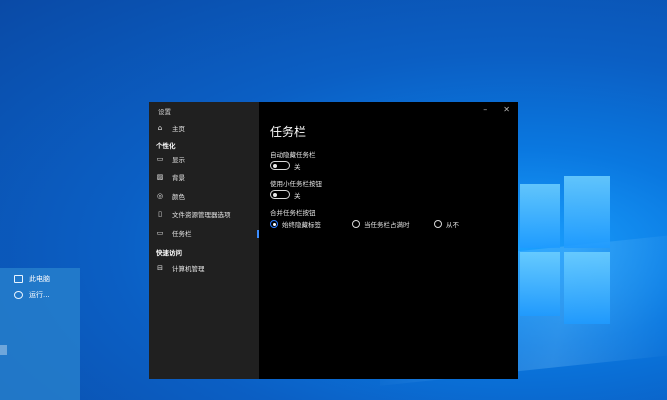 Image resolution: width=667 pixels, height=400 pixels. I want to click on sidebar-section-quick-access: 快速访问, so click(169, 253).